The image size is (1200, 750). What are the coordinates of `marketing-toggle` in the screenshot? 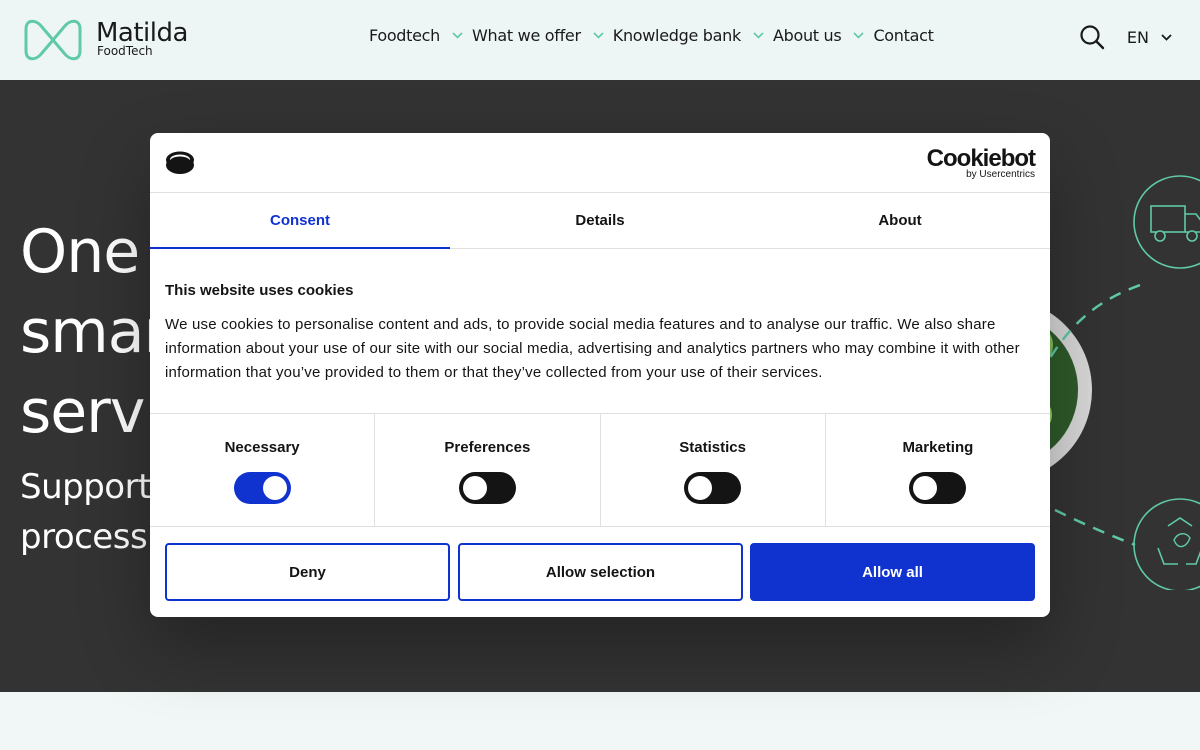 It's located at (938, 488).